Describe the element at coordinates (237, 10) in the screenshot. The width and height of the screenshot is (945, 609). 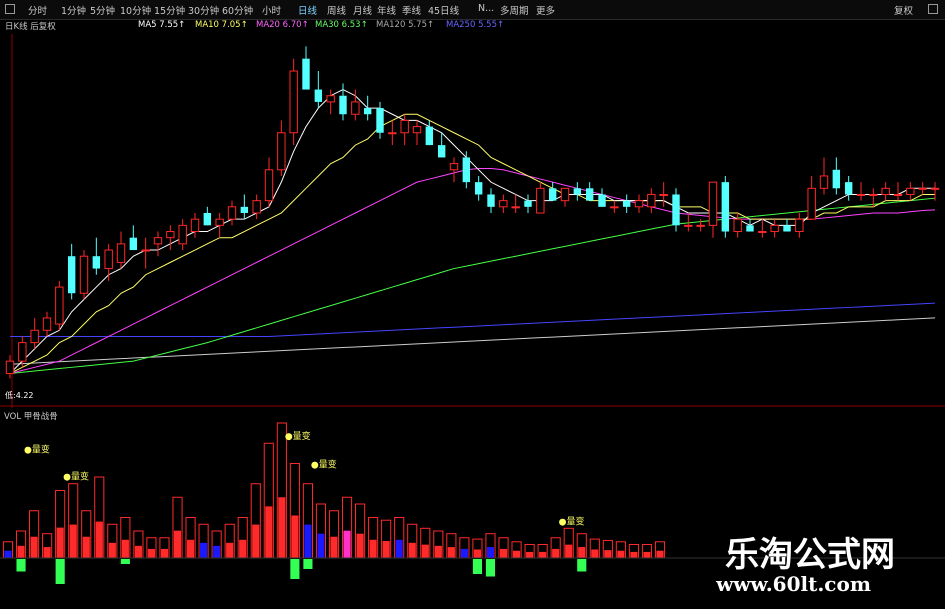
I see `tf-60m-tab: 60分钟` at that location.